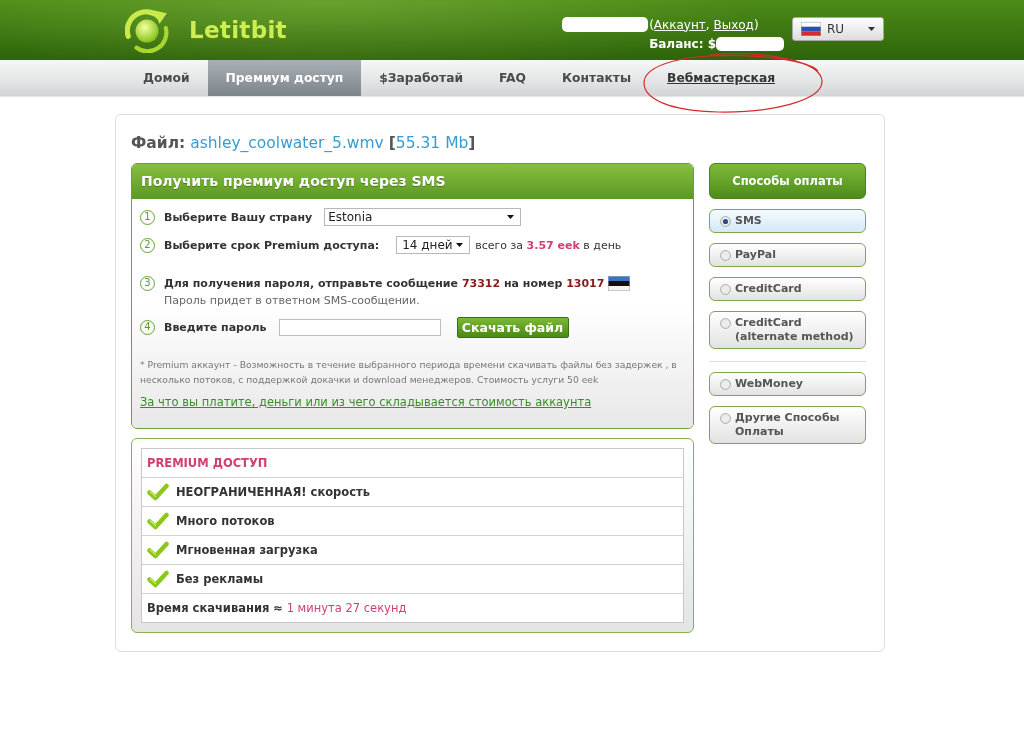  What do you see at coordinates (304, 143) in the screenshot?
I see `file-heading: Файл: ashley_coolwater_5.wmv [55.31 Mb]` at bounding box center [304, 143].